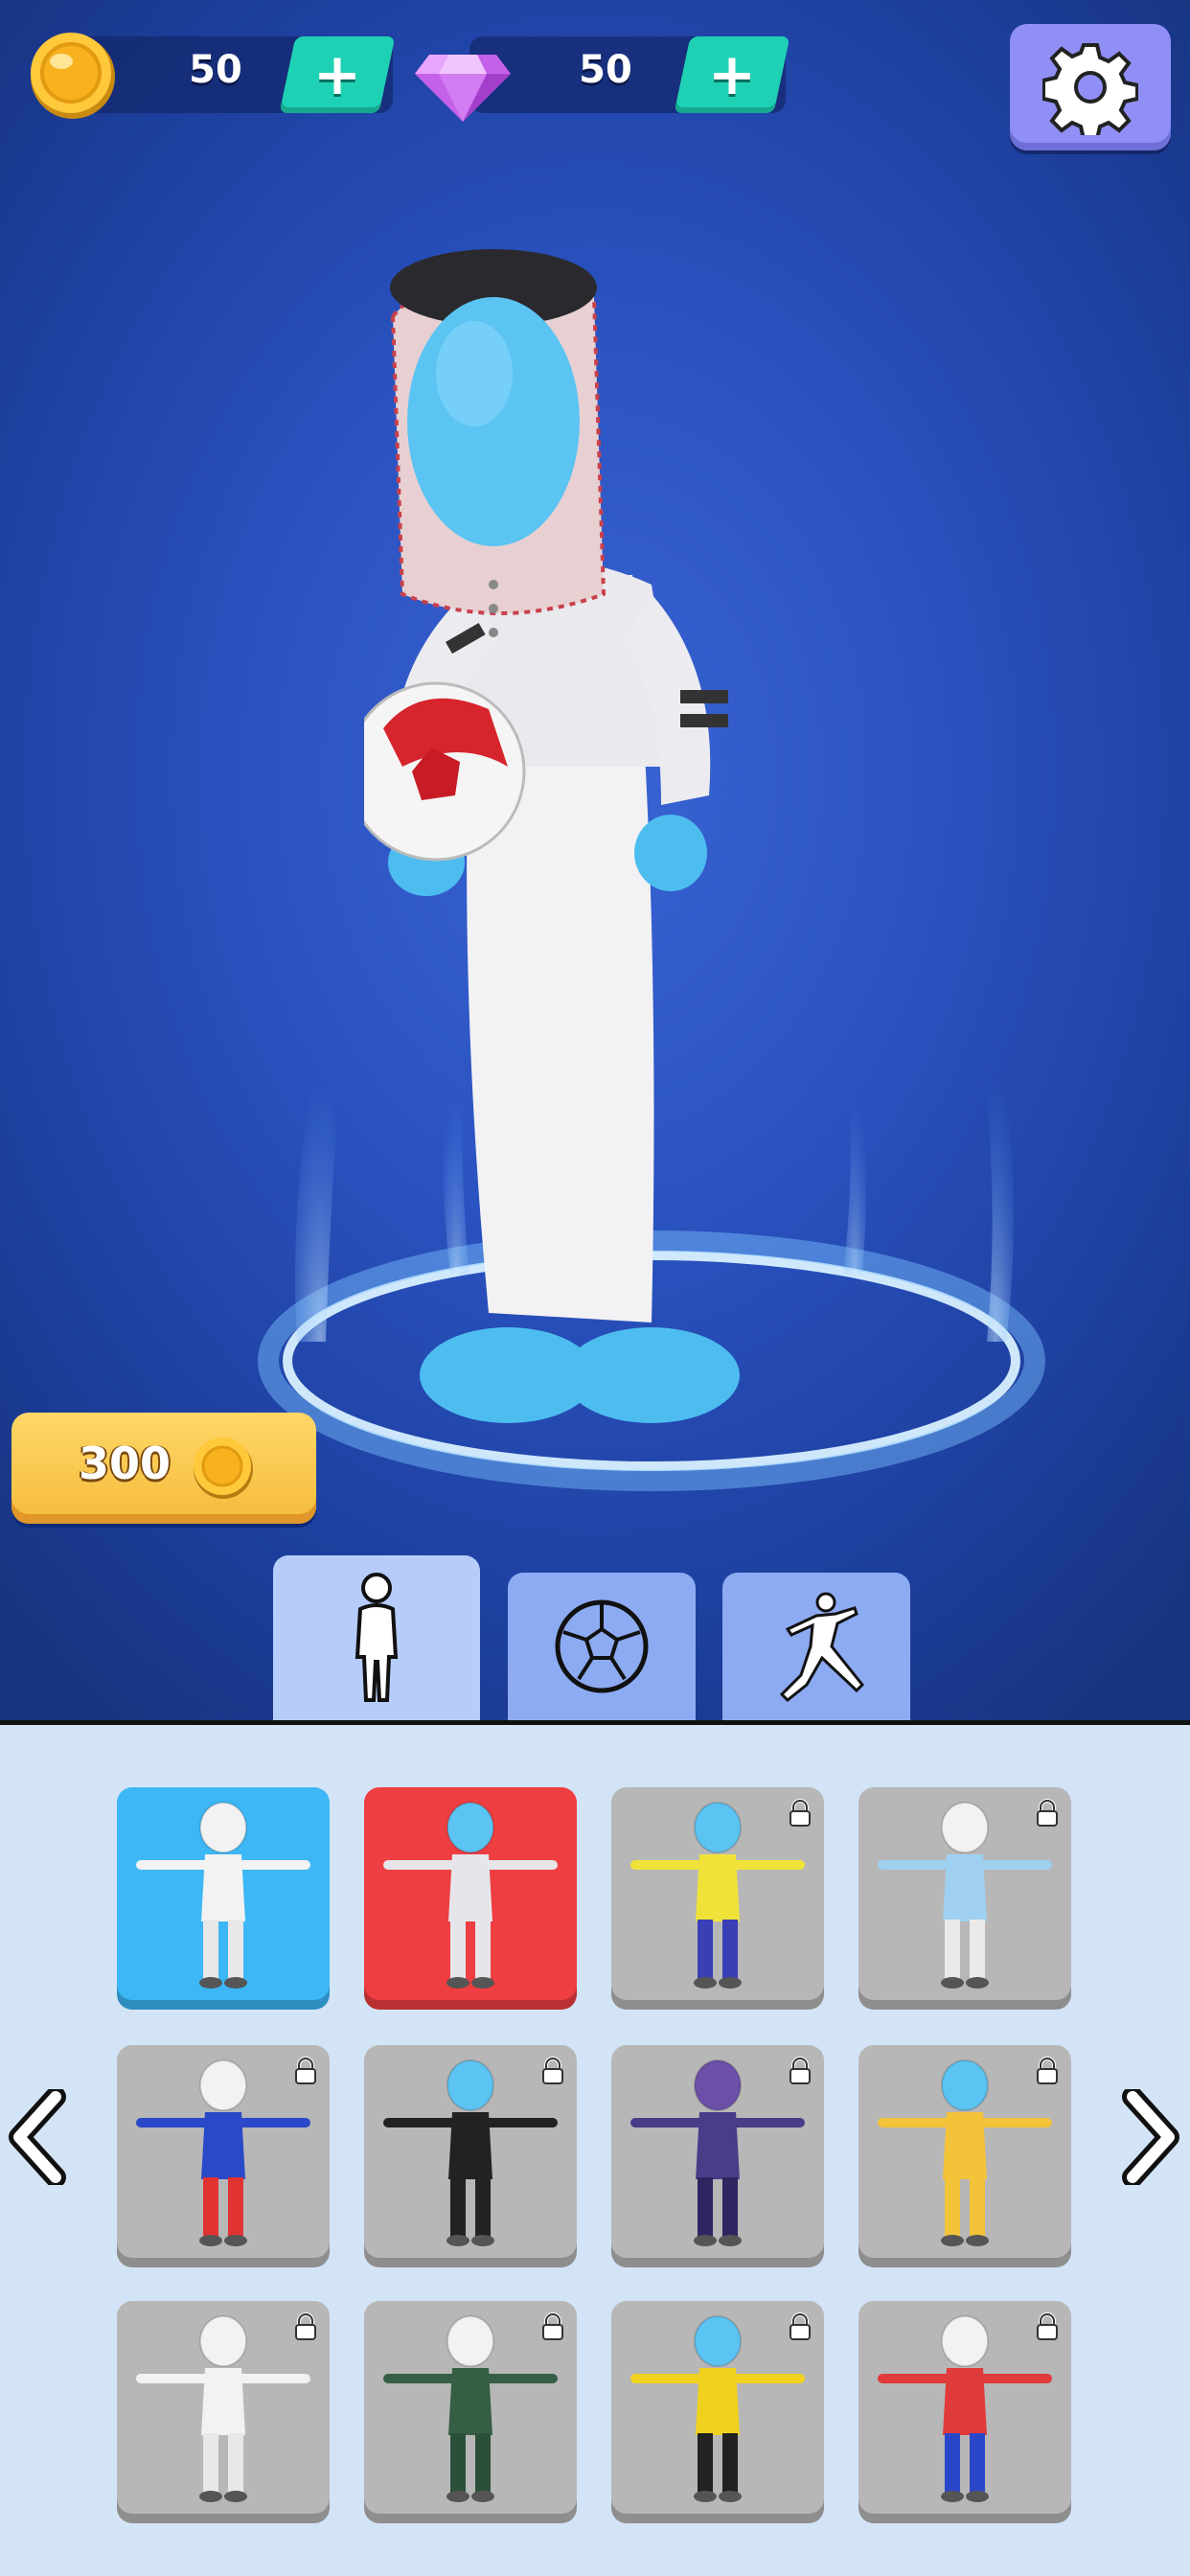  I want to click on skin-card-thobe, so click(471, 1898).